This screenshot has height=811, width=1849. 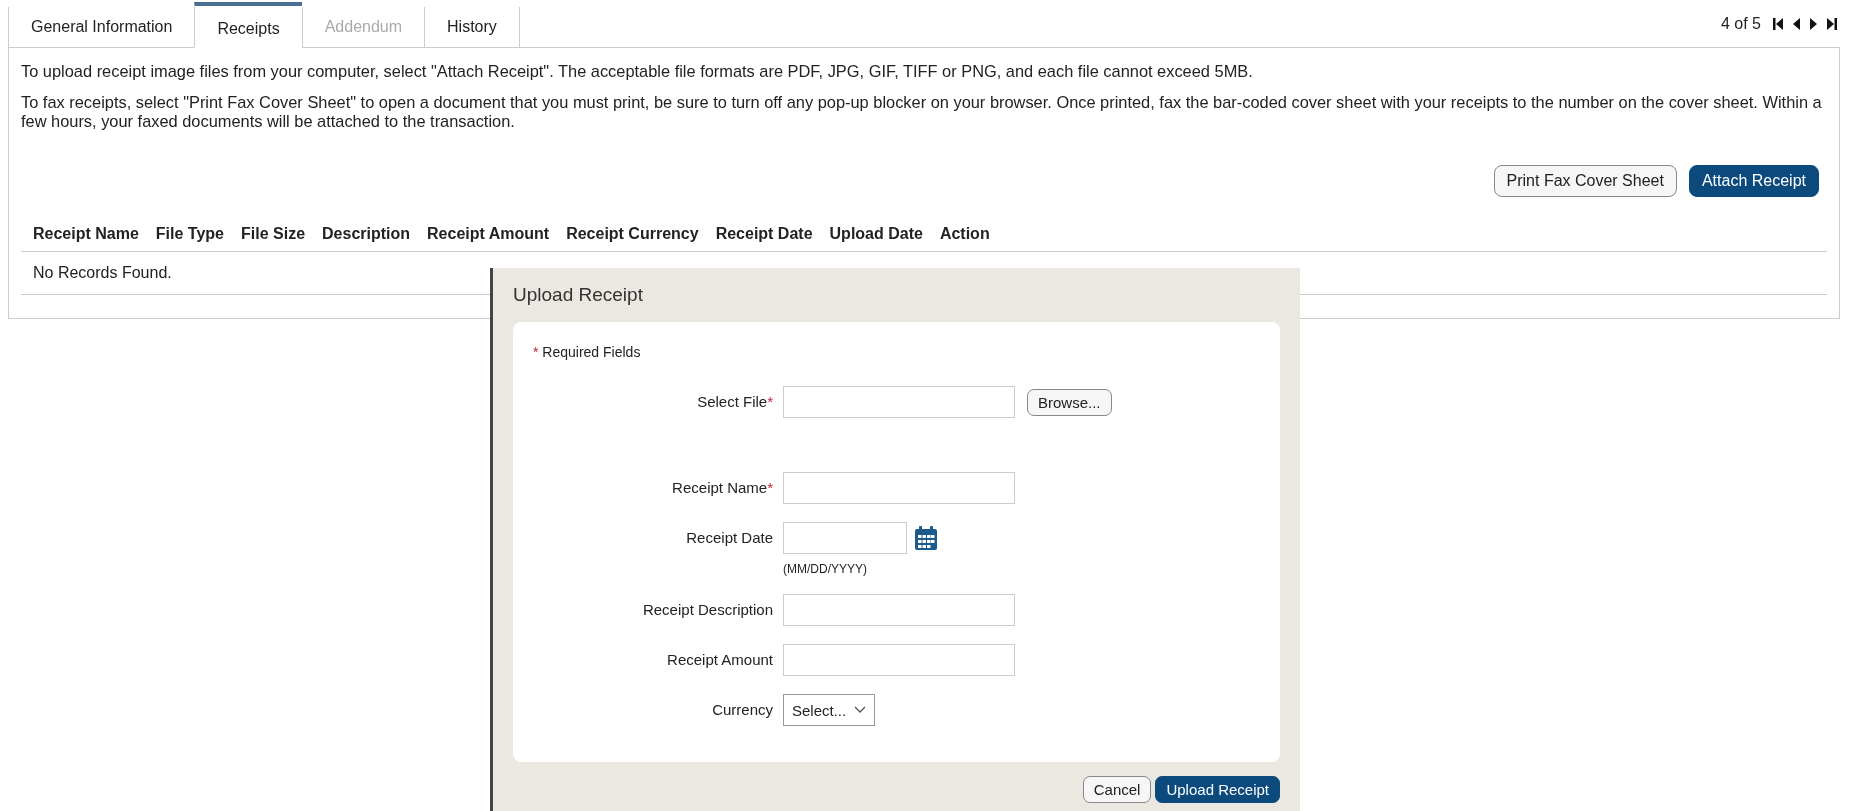 I want to click on field-label: Receipt Date, so click(x=729, y=537).